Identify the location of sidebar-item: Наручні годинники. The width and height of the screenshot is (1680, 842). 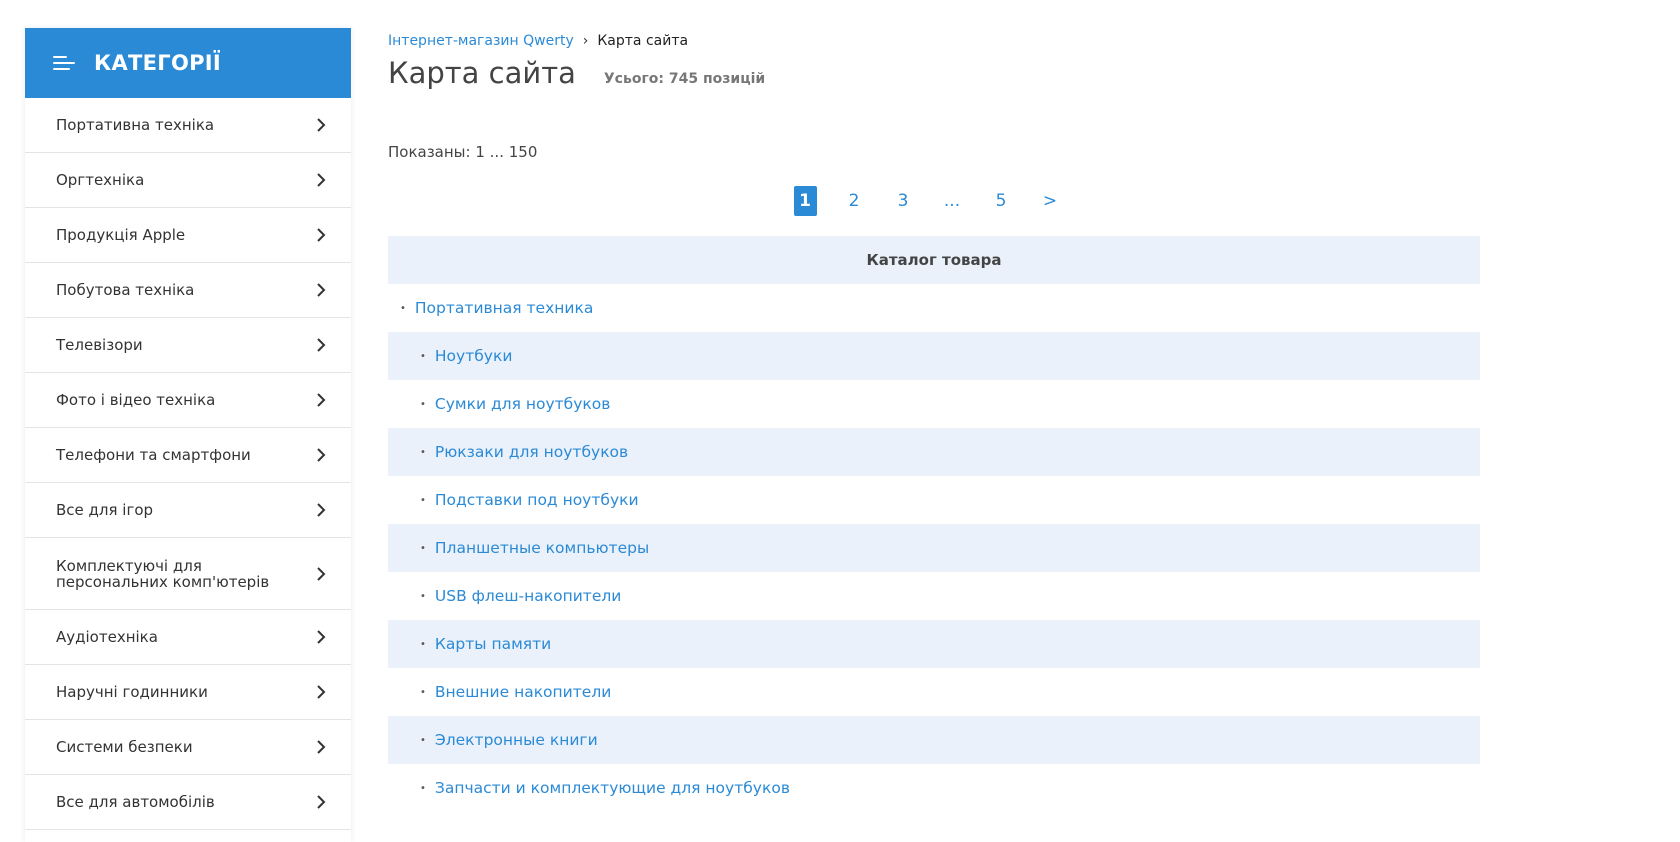
(188, 692).